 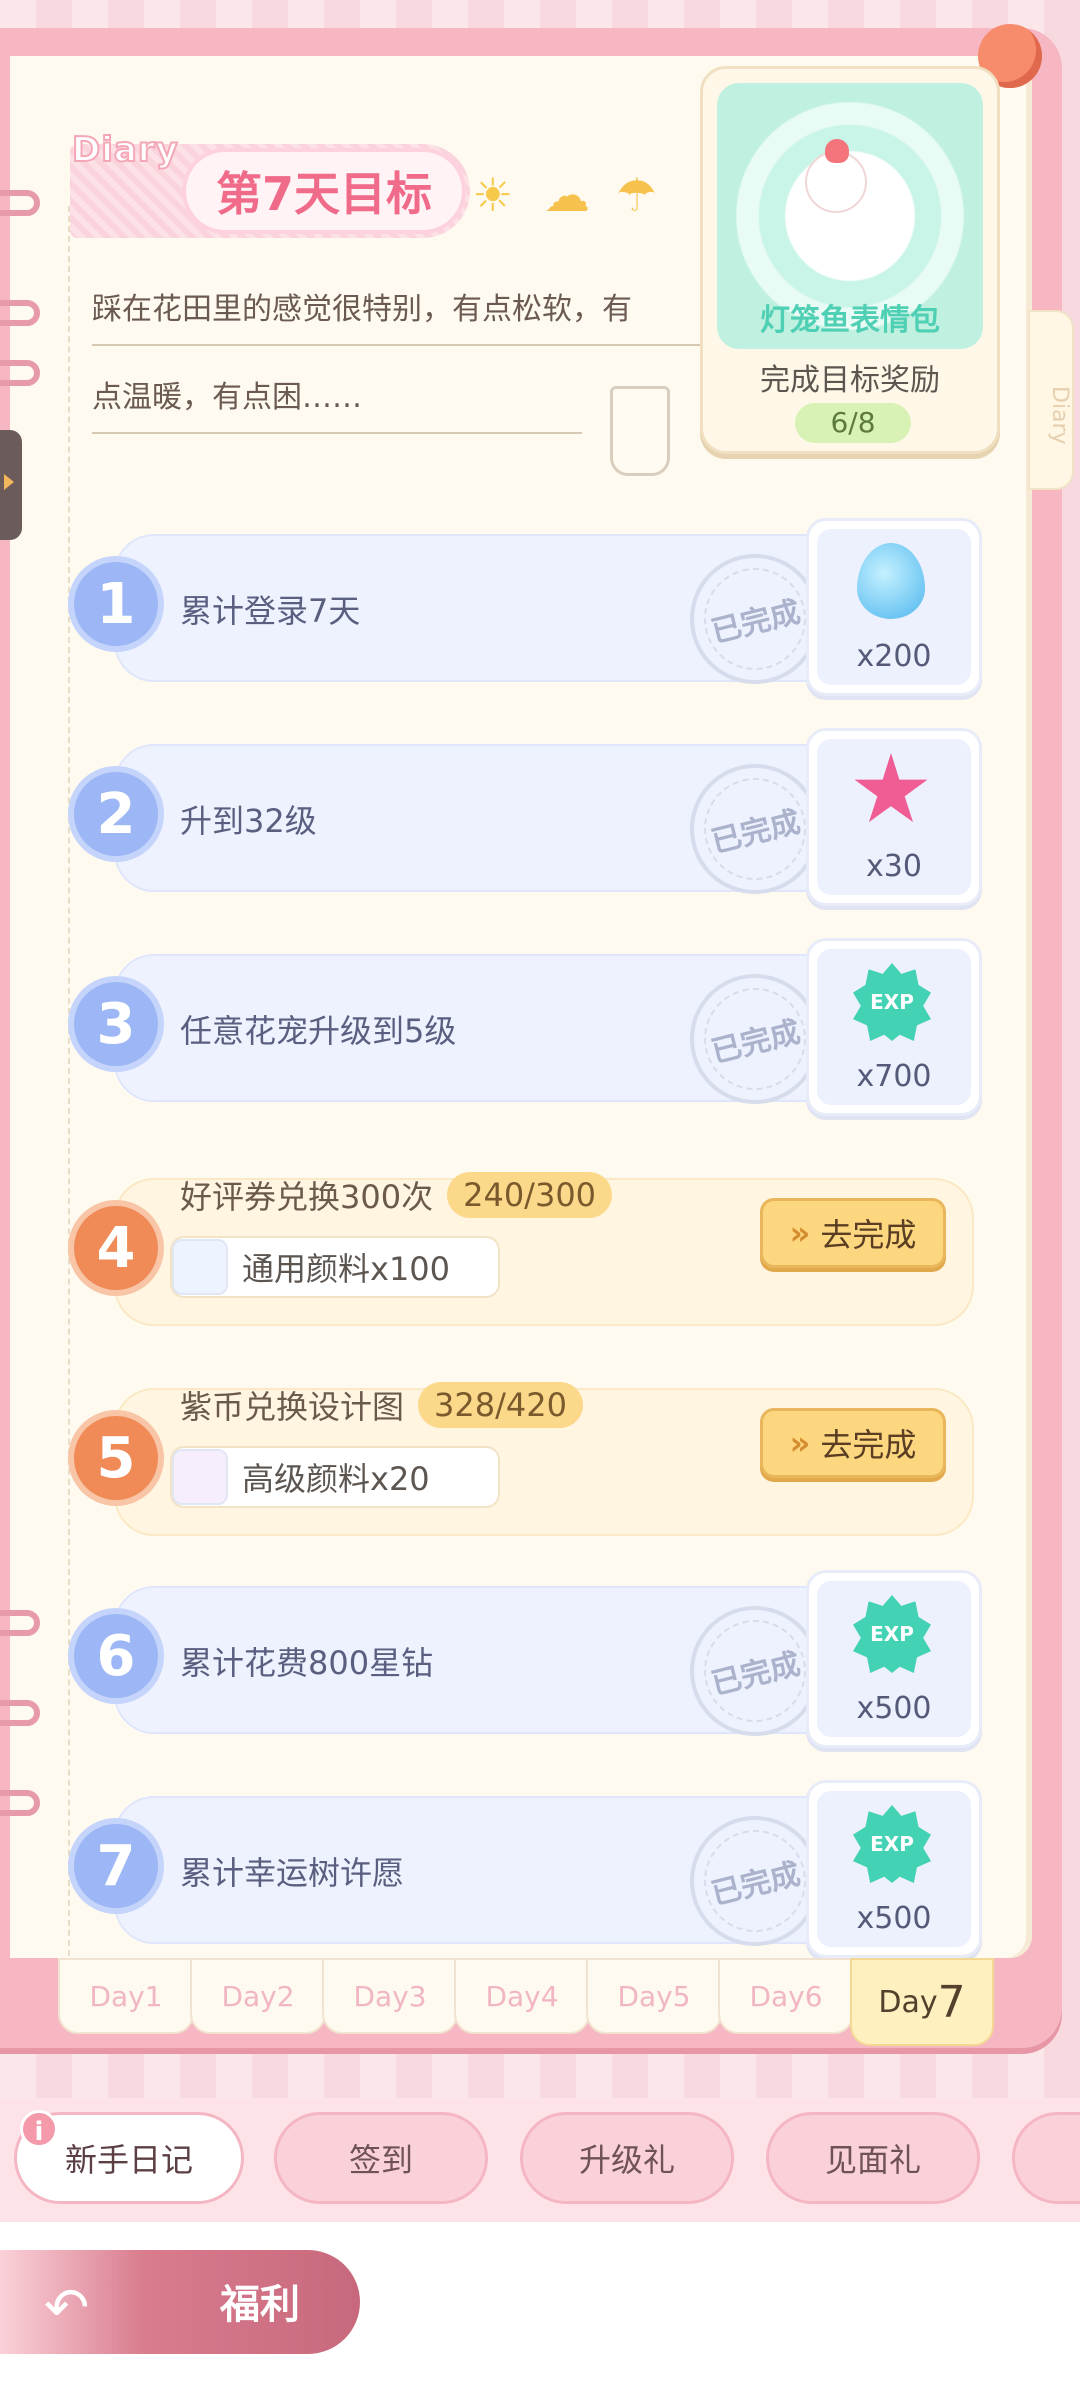 What do you see at coordinates (530, 1195) in the screenshot?
I see `task-progress: 240/300` at bounding box center [530, 1195].